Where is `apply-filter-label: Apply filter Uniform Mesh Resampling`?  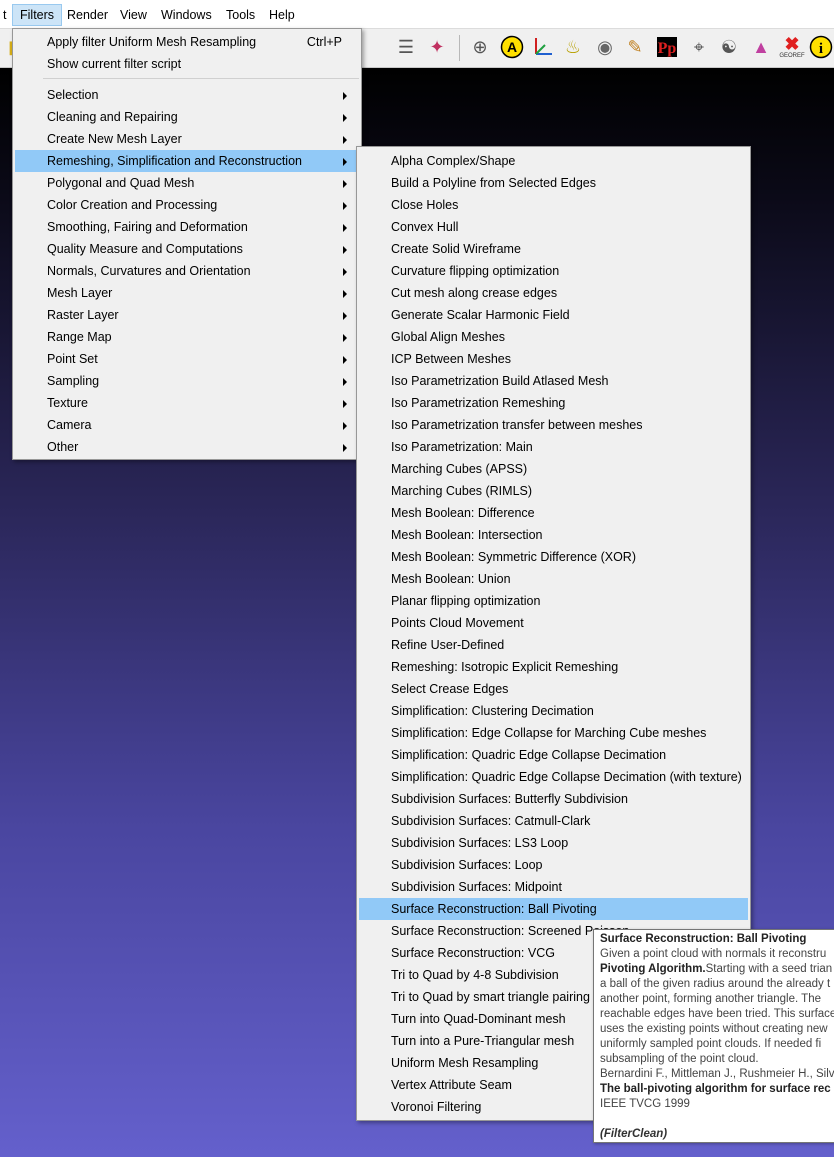
apply-filter-label: Apply filter Uniform Mesh Resampling is located at coordinates (152, 42).